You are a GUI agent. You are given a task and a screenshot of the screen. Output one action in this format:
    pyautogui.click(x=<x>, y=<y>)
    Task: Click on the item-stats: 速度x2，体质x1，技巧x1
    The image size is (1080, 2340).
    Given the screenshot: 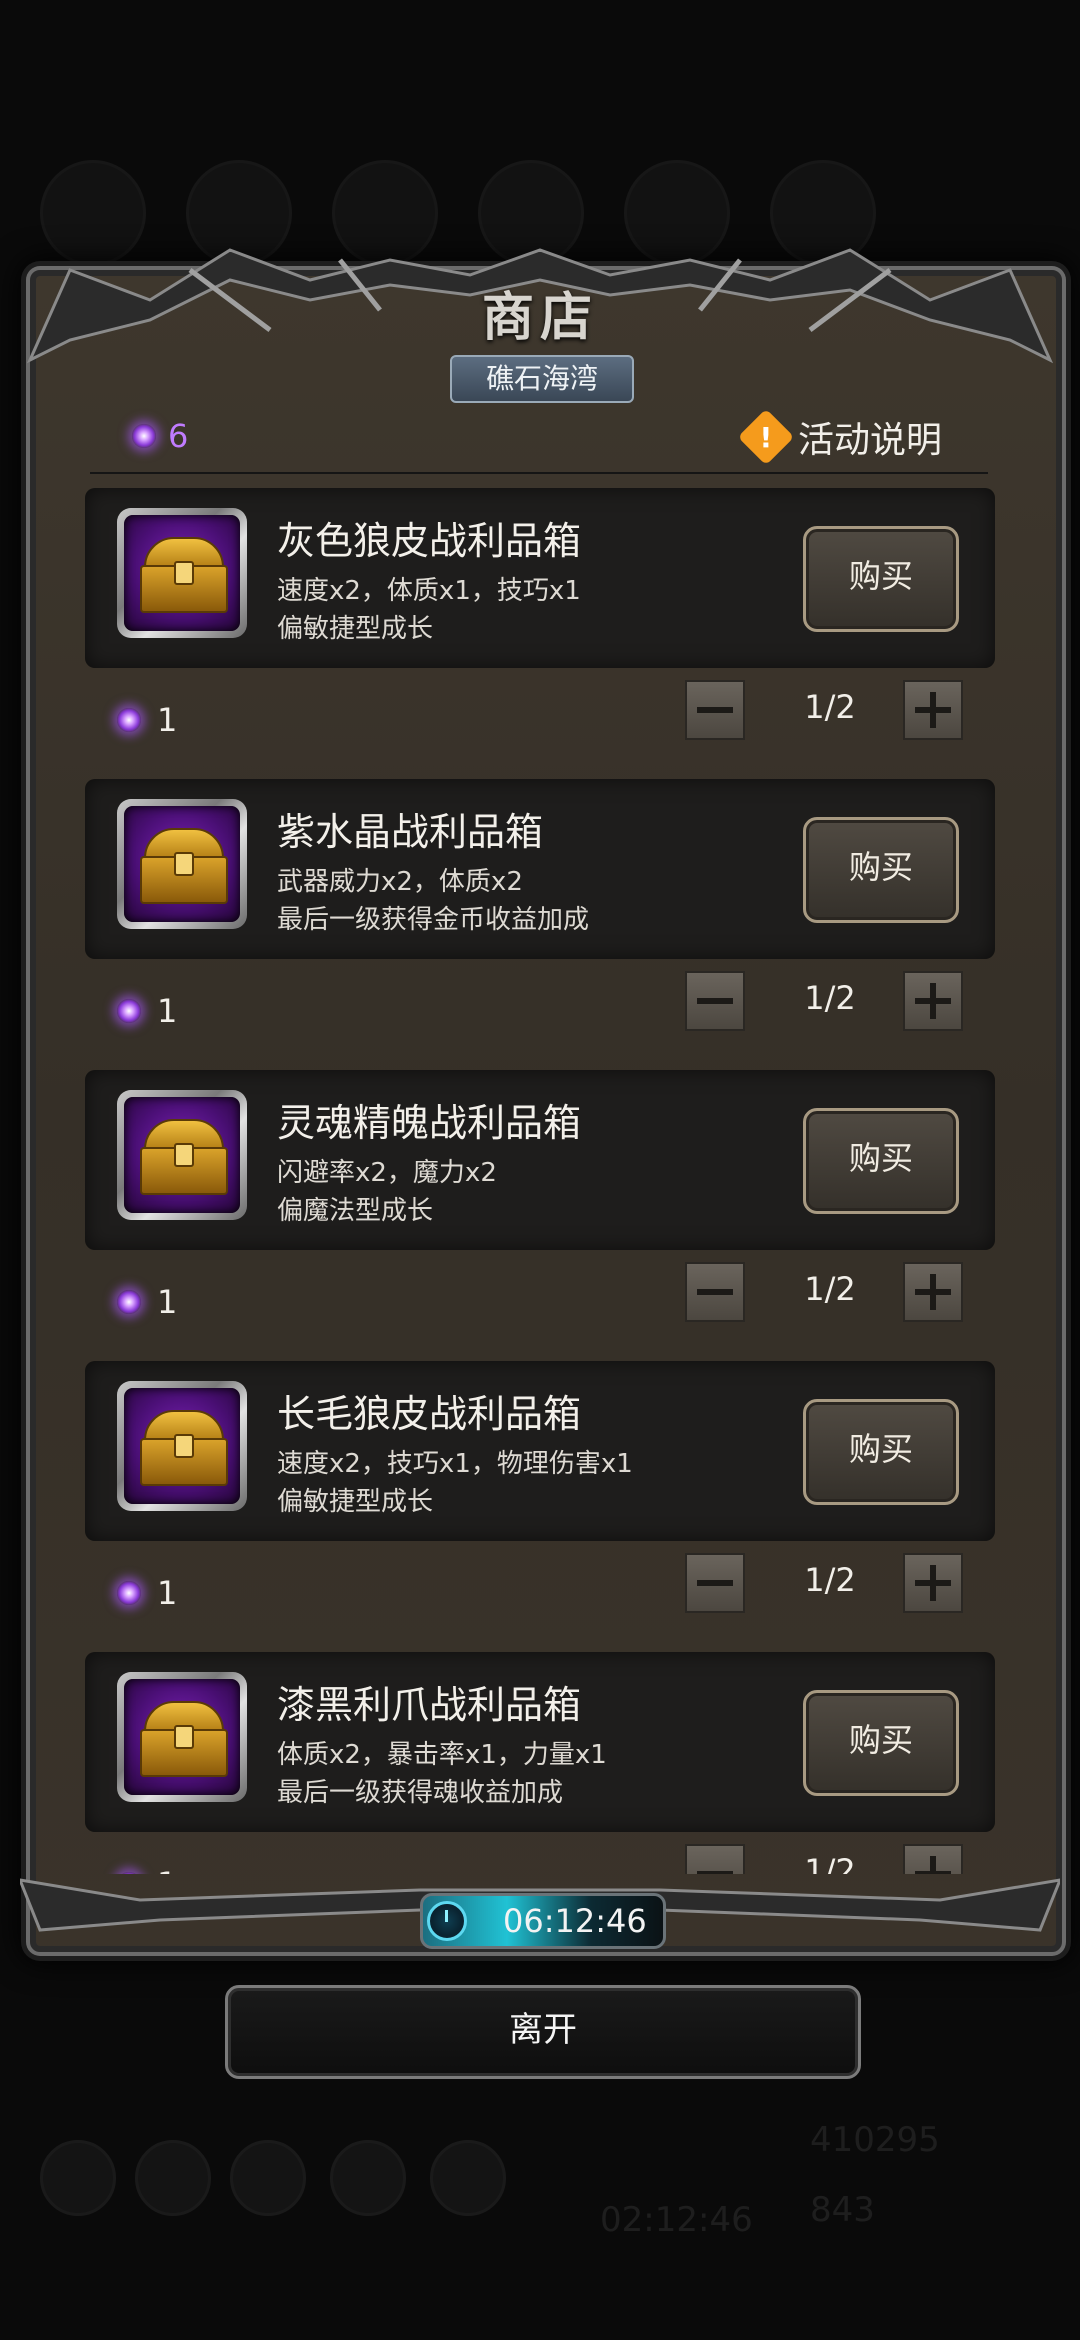 What is the action you would take?
    pyautogui.click(x=429, y=591)
    